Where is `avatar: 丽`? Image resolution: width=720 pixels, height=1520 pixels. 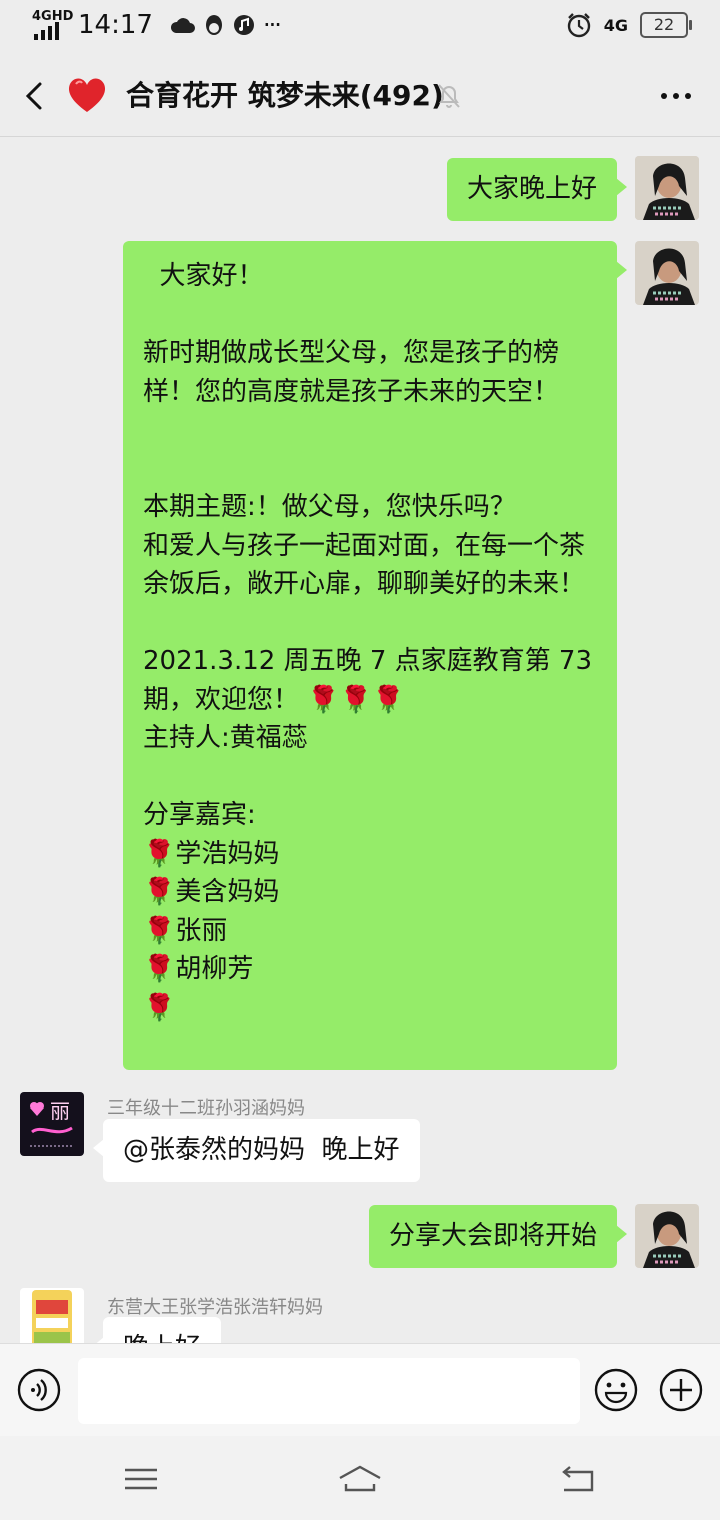 avatar: 丽 is located at coordinates (52, 1124).